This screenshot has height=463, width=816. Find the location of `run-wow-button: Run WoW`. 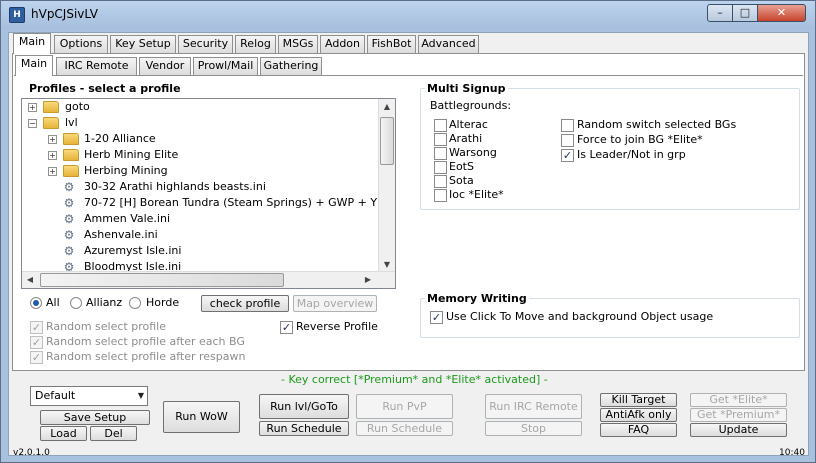

run-wow-button: Run WoW is located at coordinates (201, 417).